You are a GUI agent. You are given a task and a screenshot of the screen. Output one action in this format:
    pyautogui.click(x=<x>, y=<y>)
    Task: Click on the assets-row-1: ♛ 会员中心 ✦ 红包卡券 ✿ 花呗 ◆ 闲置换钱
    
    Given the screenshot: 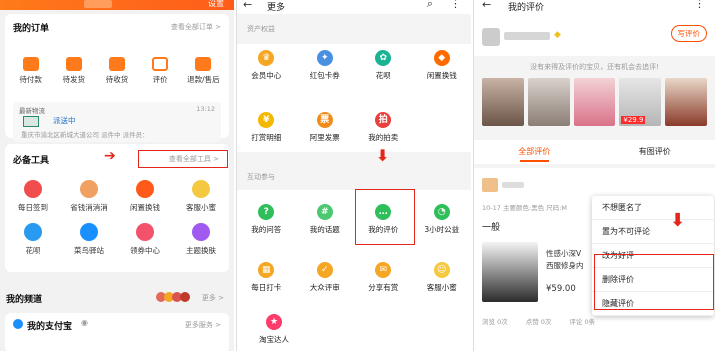 What is the action you would take?
    pyautogui.click(x=354, y=68)
    